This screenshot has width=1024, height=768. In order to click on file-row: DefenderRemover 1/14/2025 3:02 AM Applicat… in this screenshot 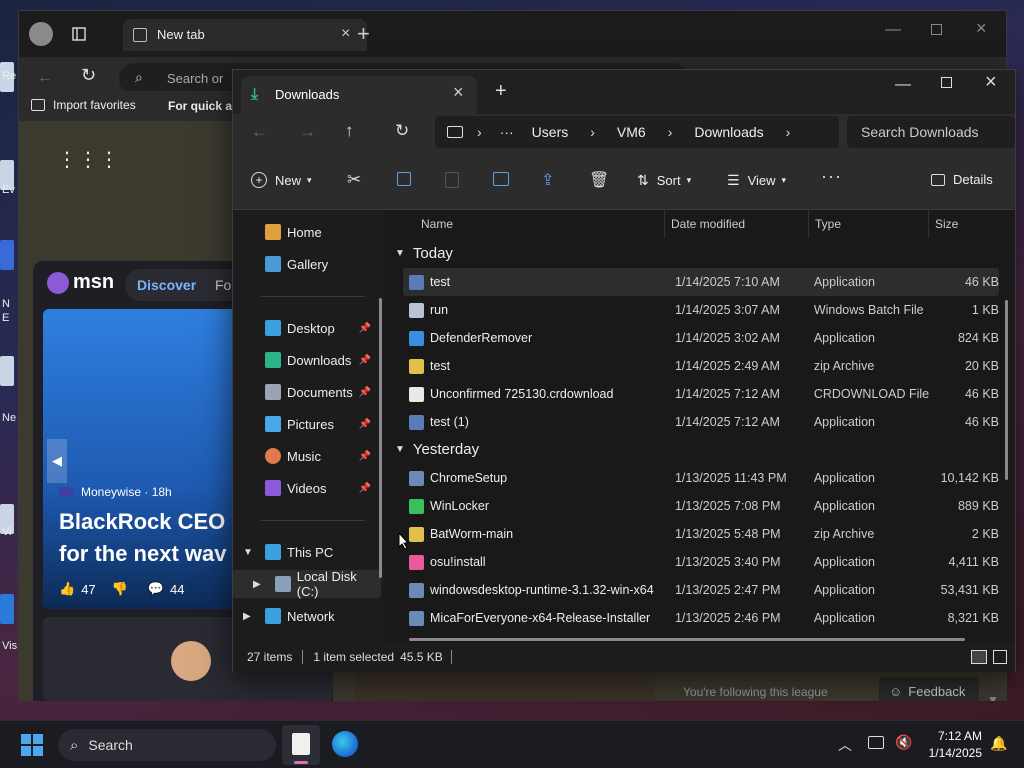, I will do `click(701, 338)`.